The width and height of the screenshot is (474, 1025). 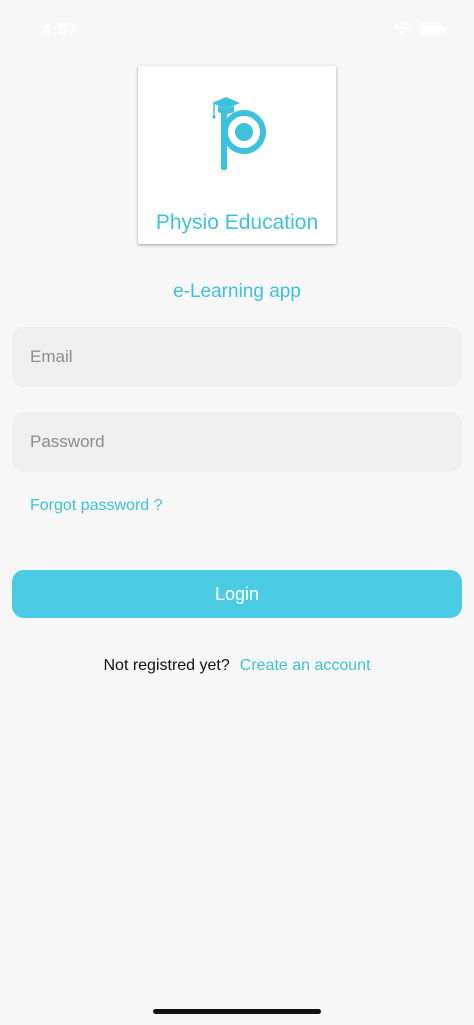 I want to click on password-field, so click(x=237, y=442).